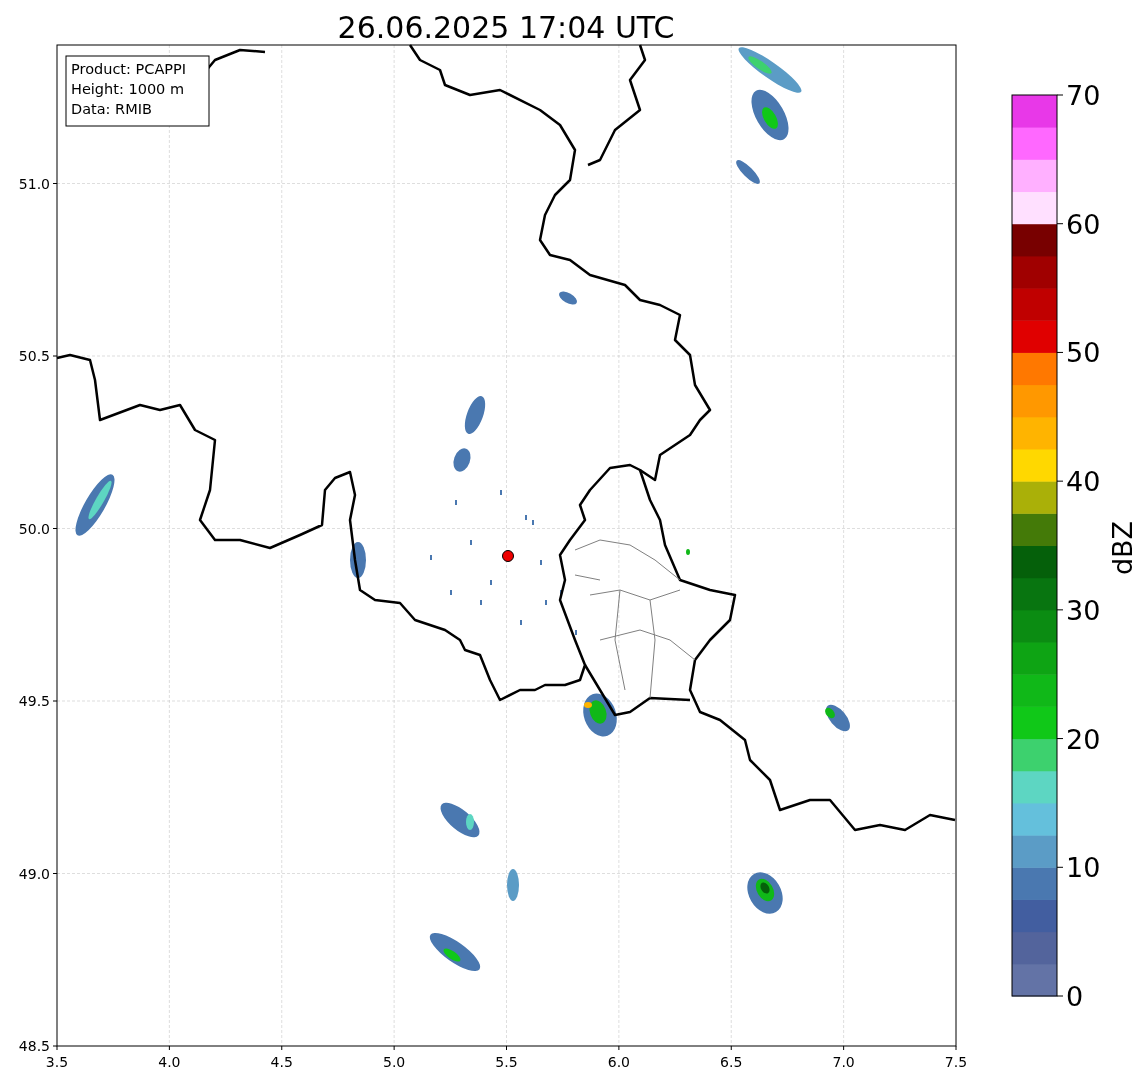  What do you see at coordinates (618, 1062) in the screenshot?
I see `x-tick-label: 6.0` at bounding box center [618, 1062].